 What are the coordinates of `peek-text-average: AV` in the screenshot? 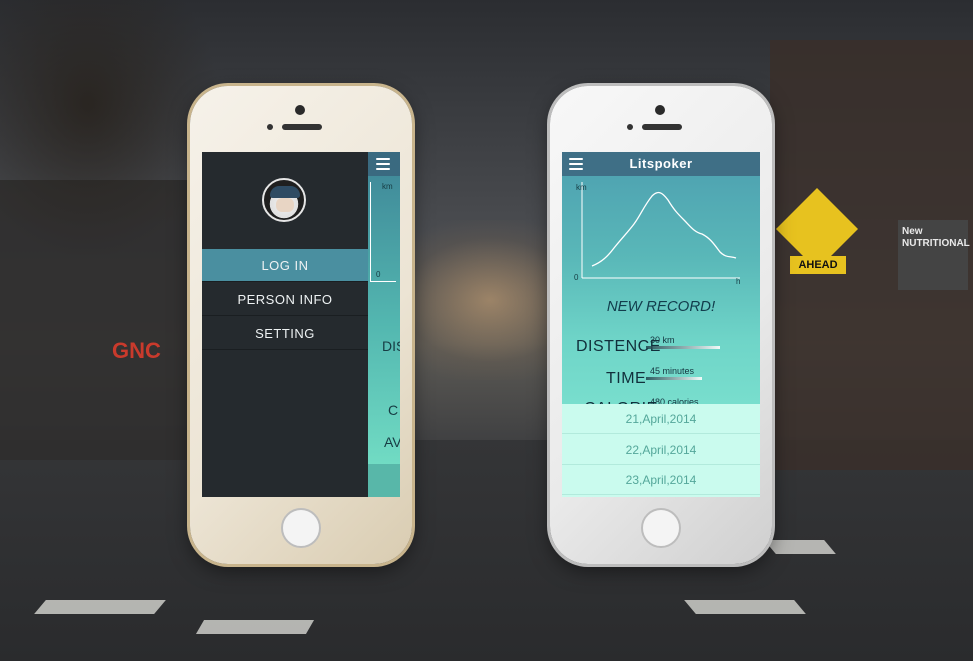 It's located at (392, 442).